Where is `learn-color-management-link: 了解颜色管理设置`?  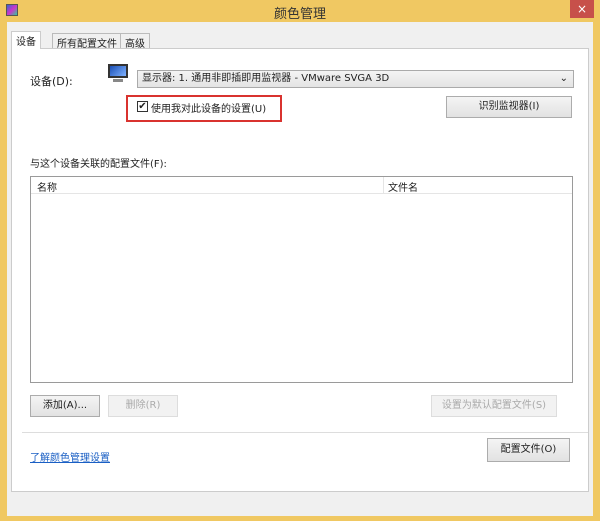
learn-color-management-link: 了解颜色管理设置 is located at coordinates (70, 456).